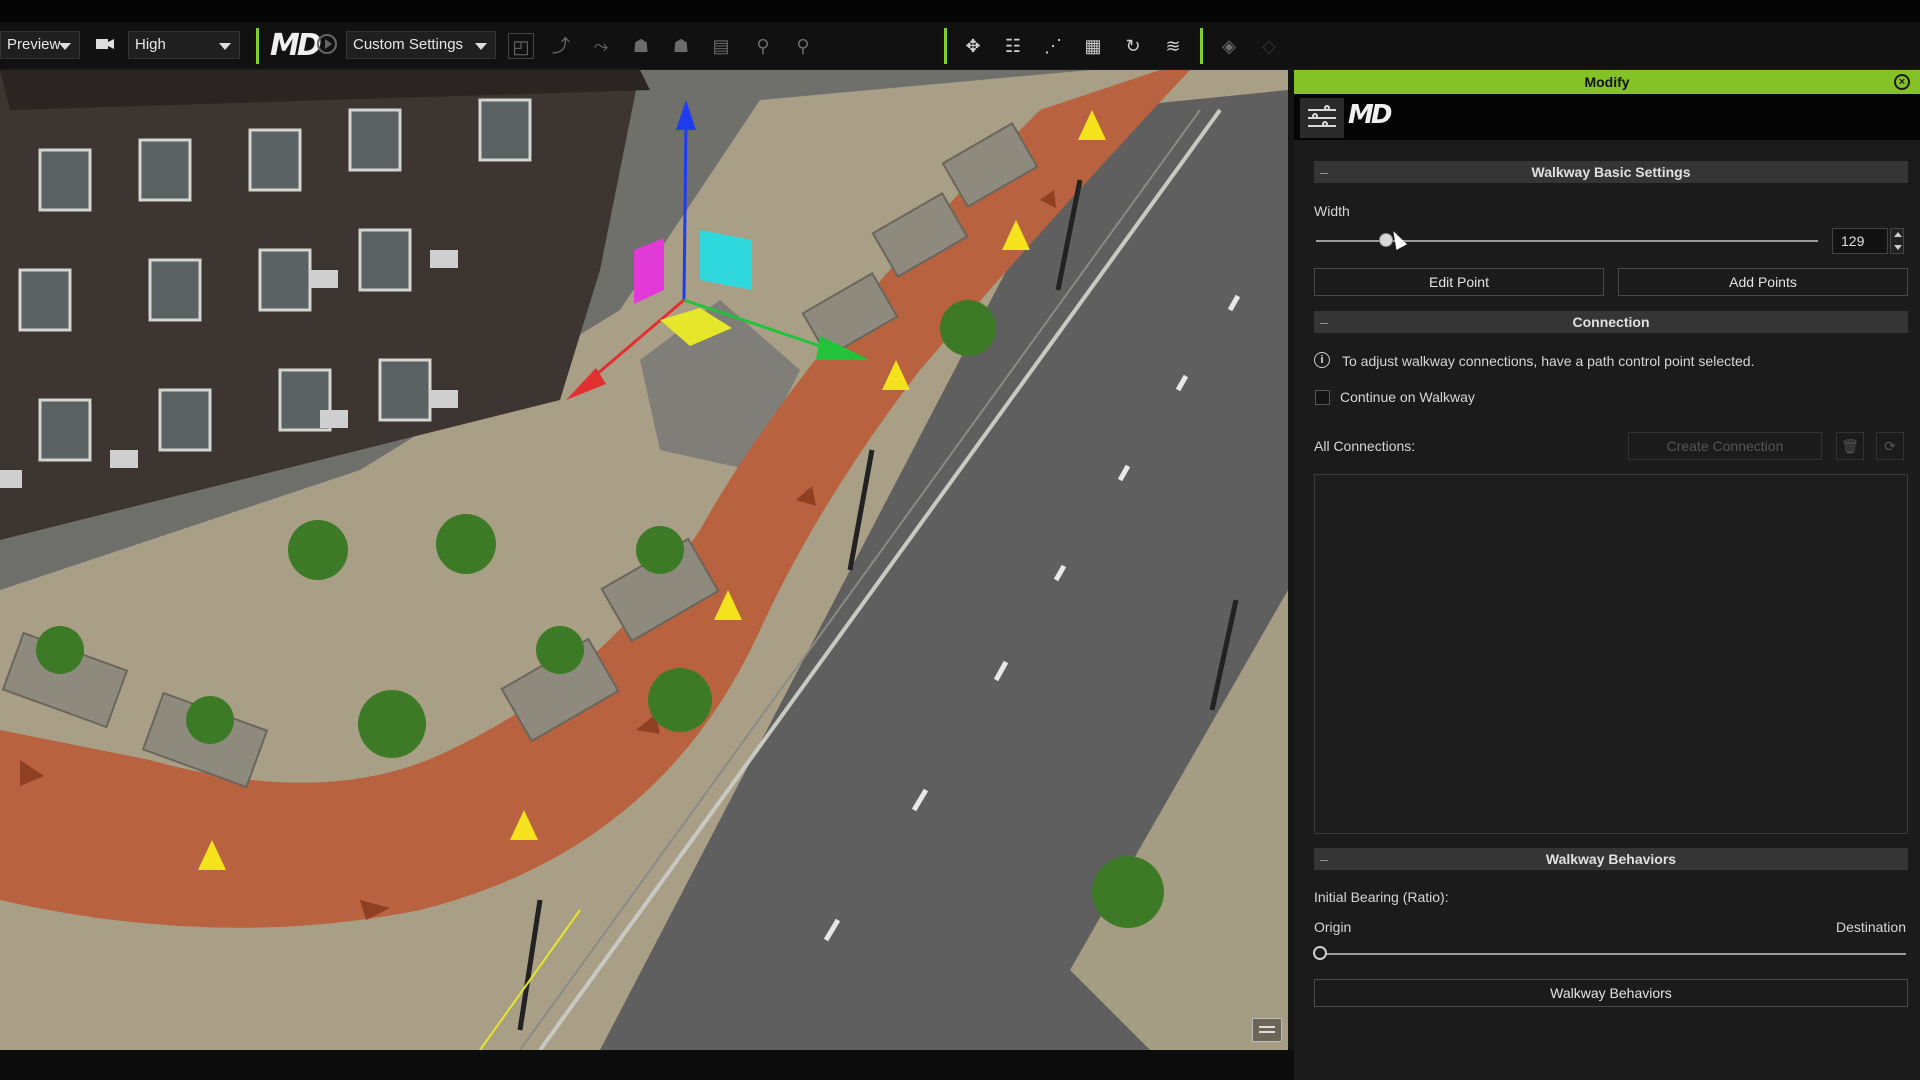  I want to click on play-icon, so click(327, 46).